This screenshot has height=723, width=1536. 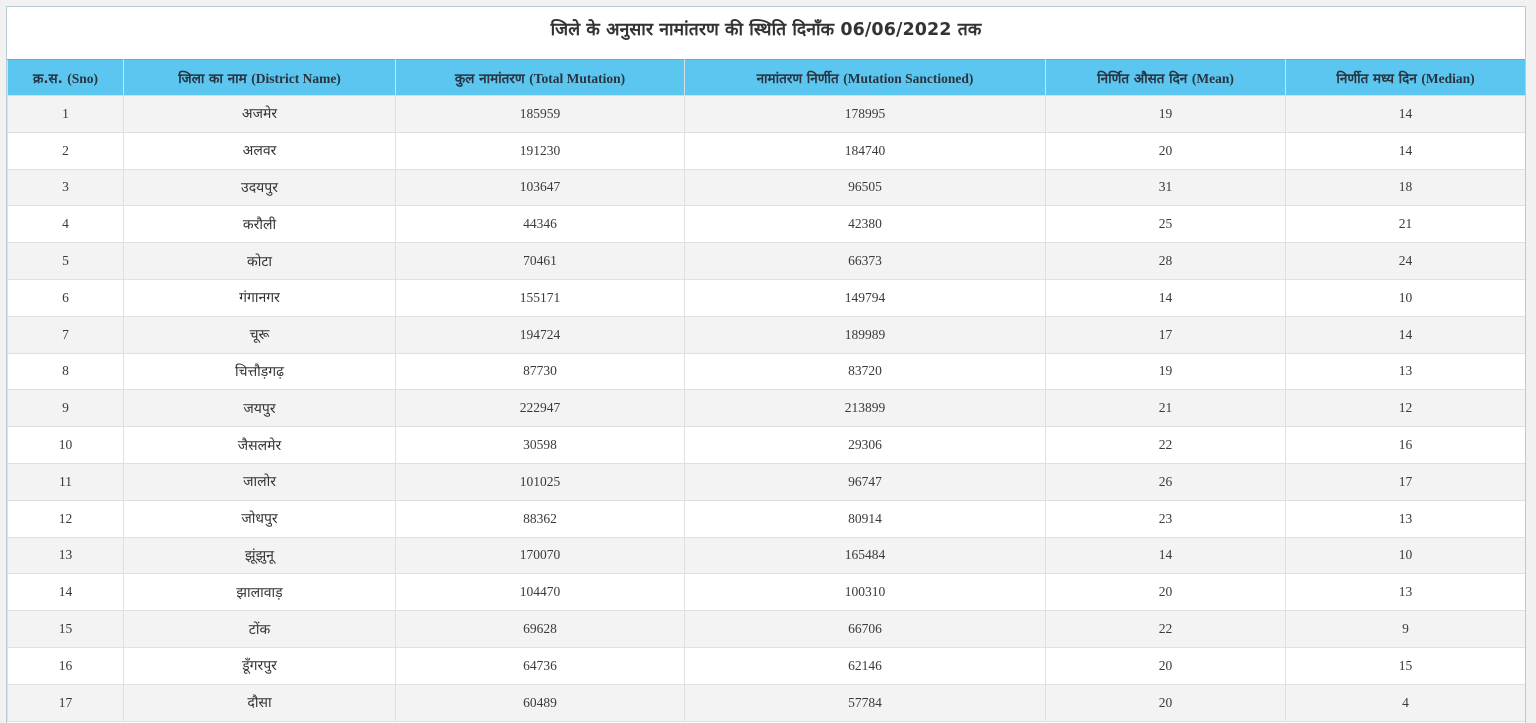 I want to click on cell-district-name: उदयपुर, so click(x=259, y=187).